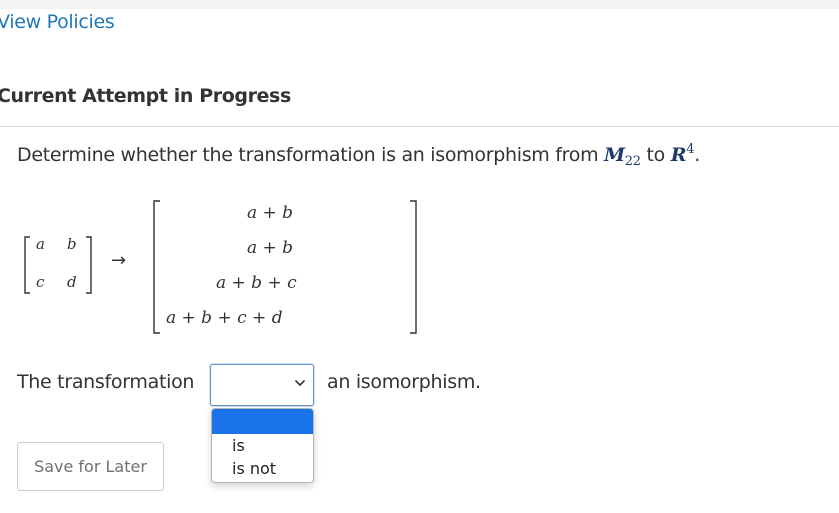  What do you see at coordinates (655, 155) in the screenshot?
I see `question-connector: to` at bounding box center [655, 155].